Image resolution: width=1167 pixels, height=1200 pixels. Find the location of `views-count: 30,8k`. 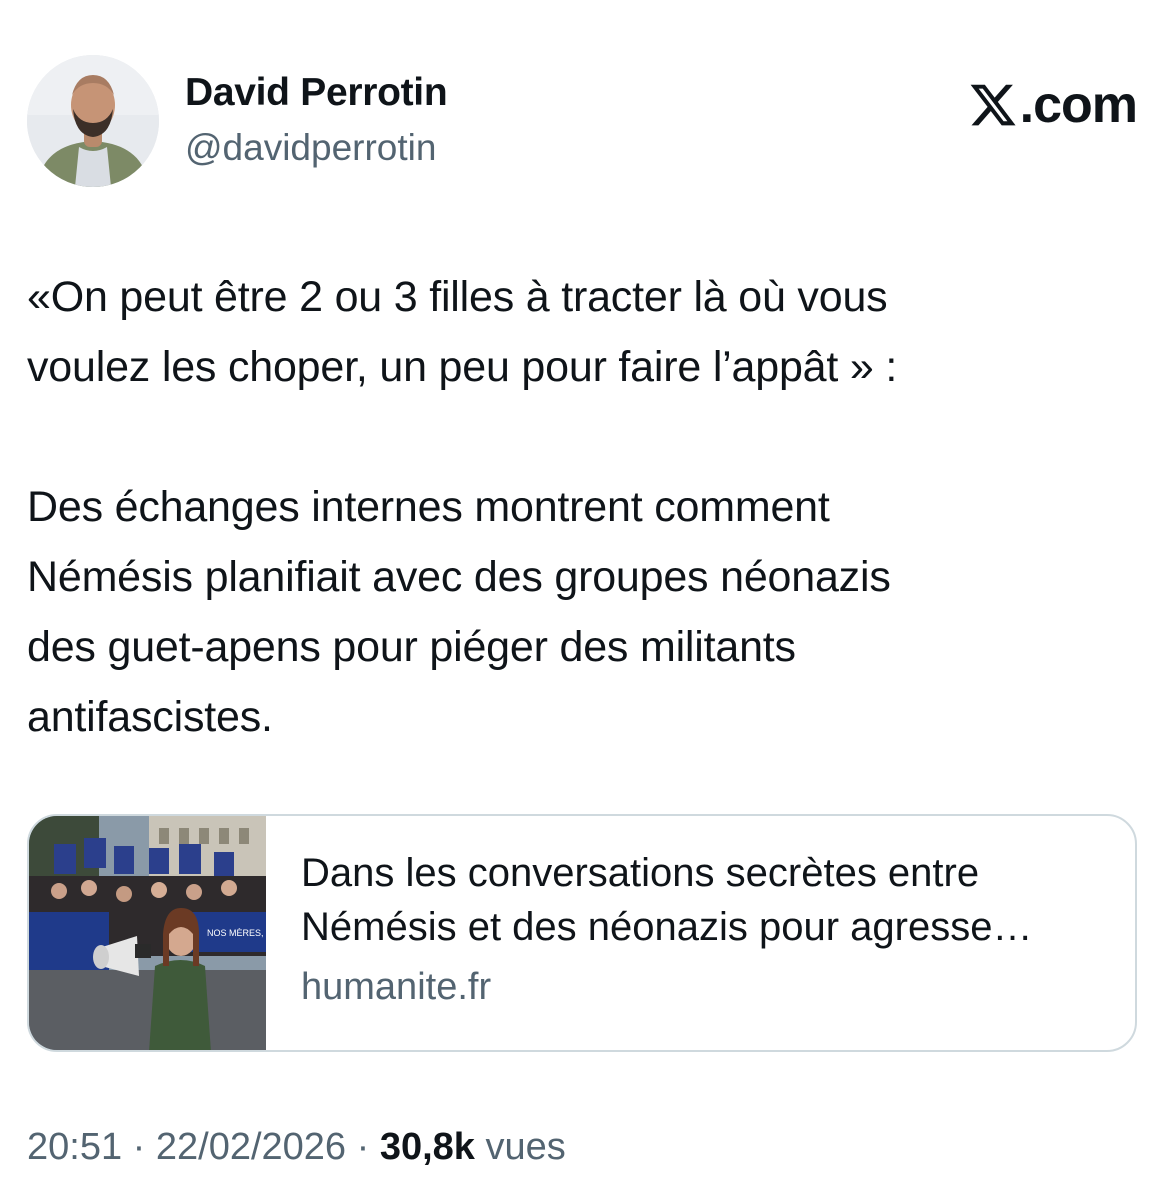

views-count: 30,8k is located at coordinates (427, 1147).